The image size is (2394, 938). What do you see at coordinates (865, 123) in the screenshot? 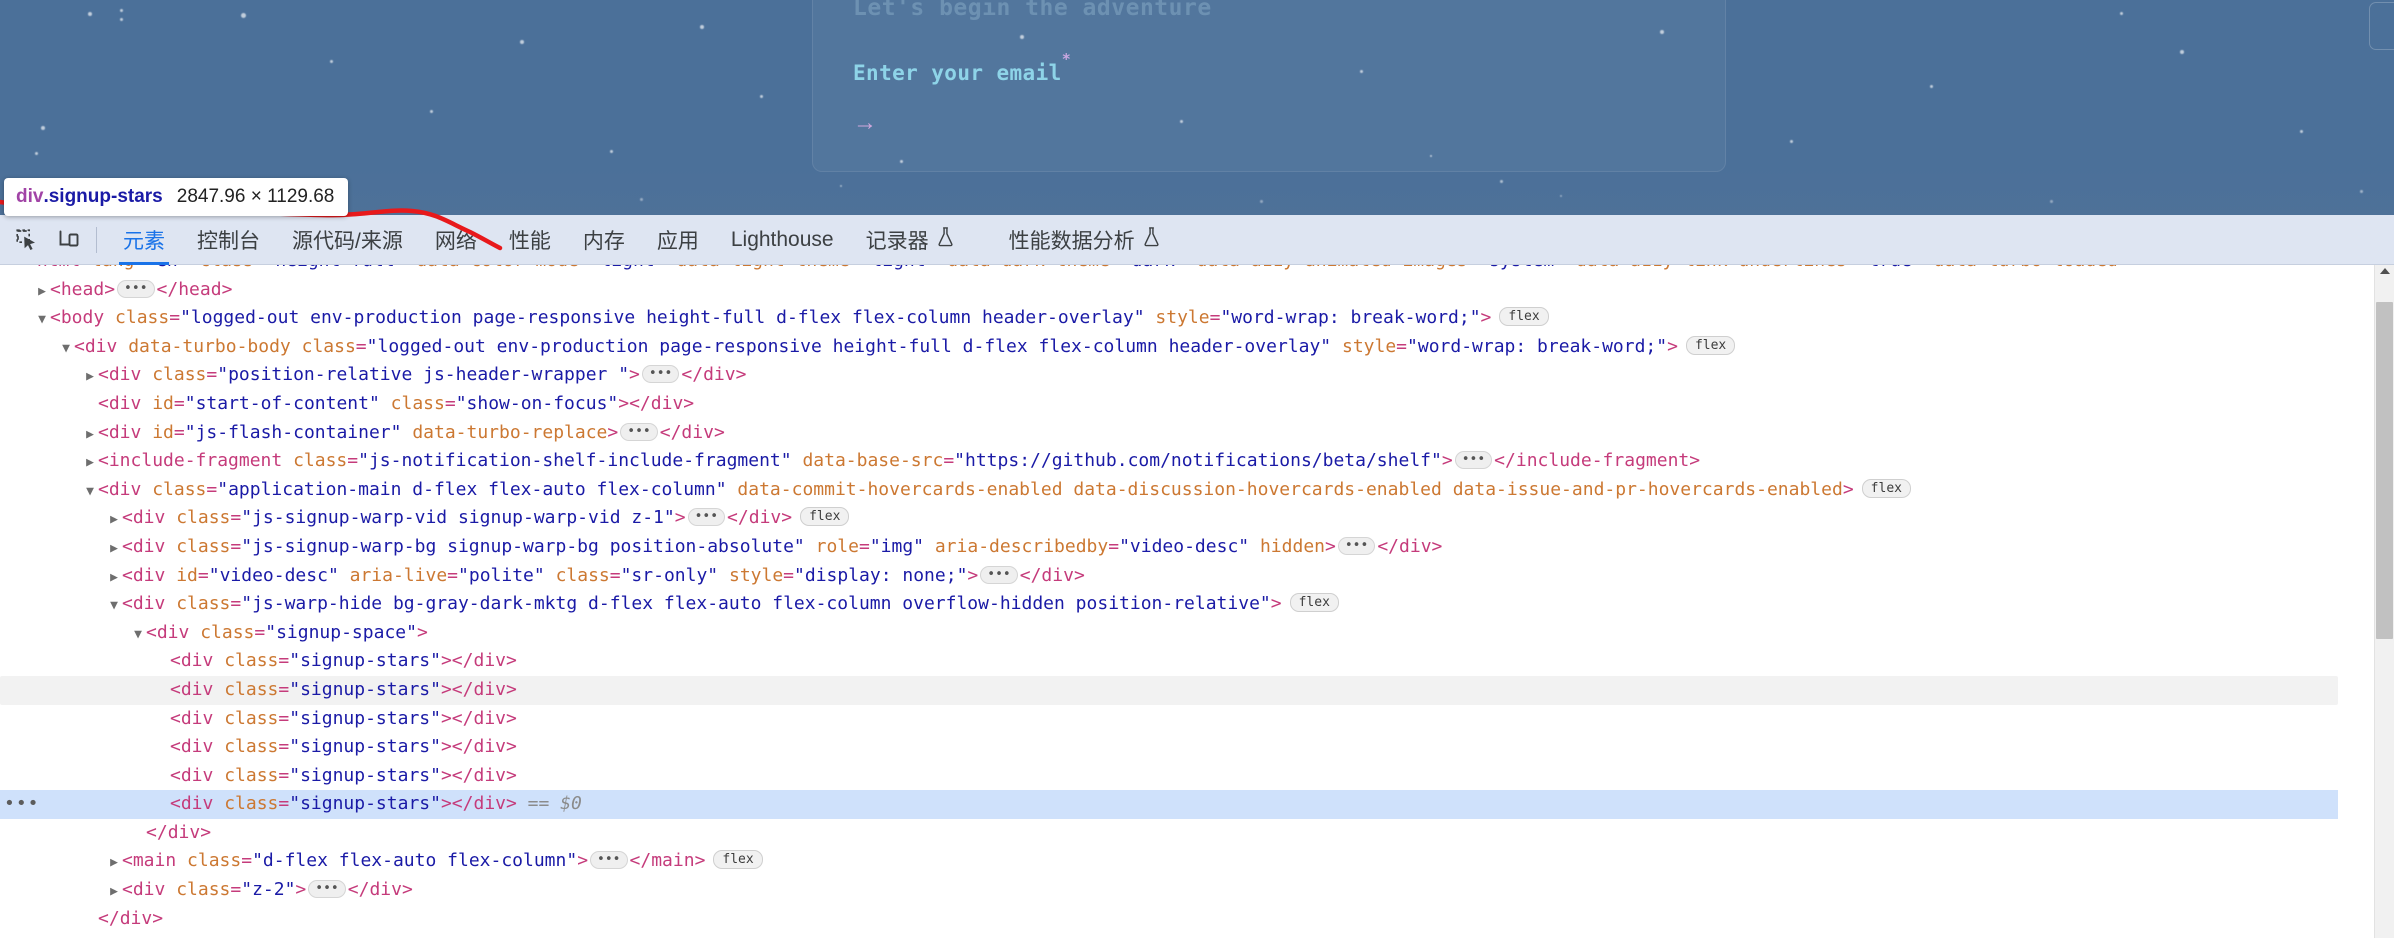
I see `email-input-caret-arrow: →` at bounding box center [865, 123].